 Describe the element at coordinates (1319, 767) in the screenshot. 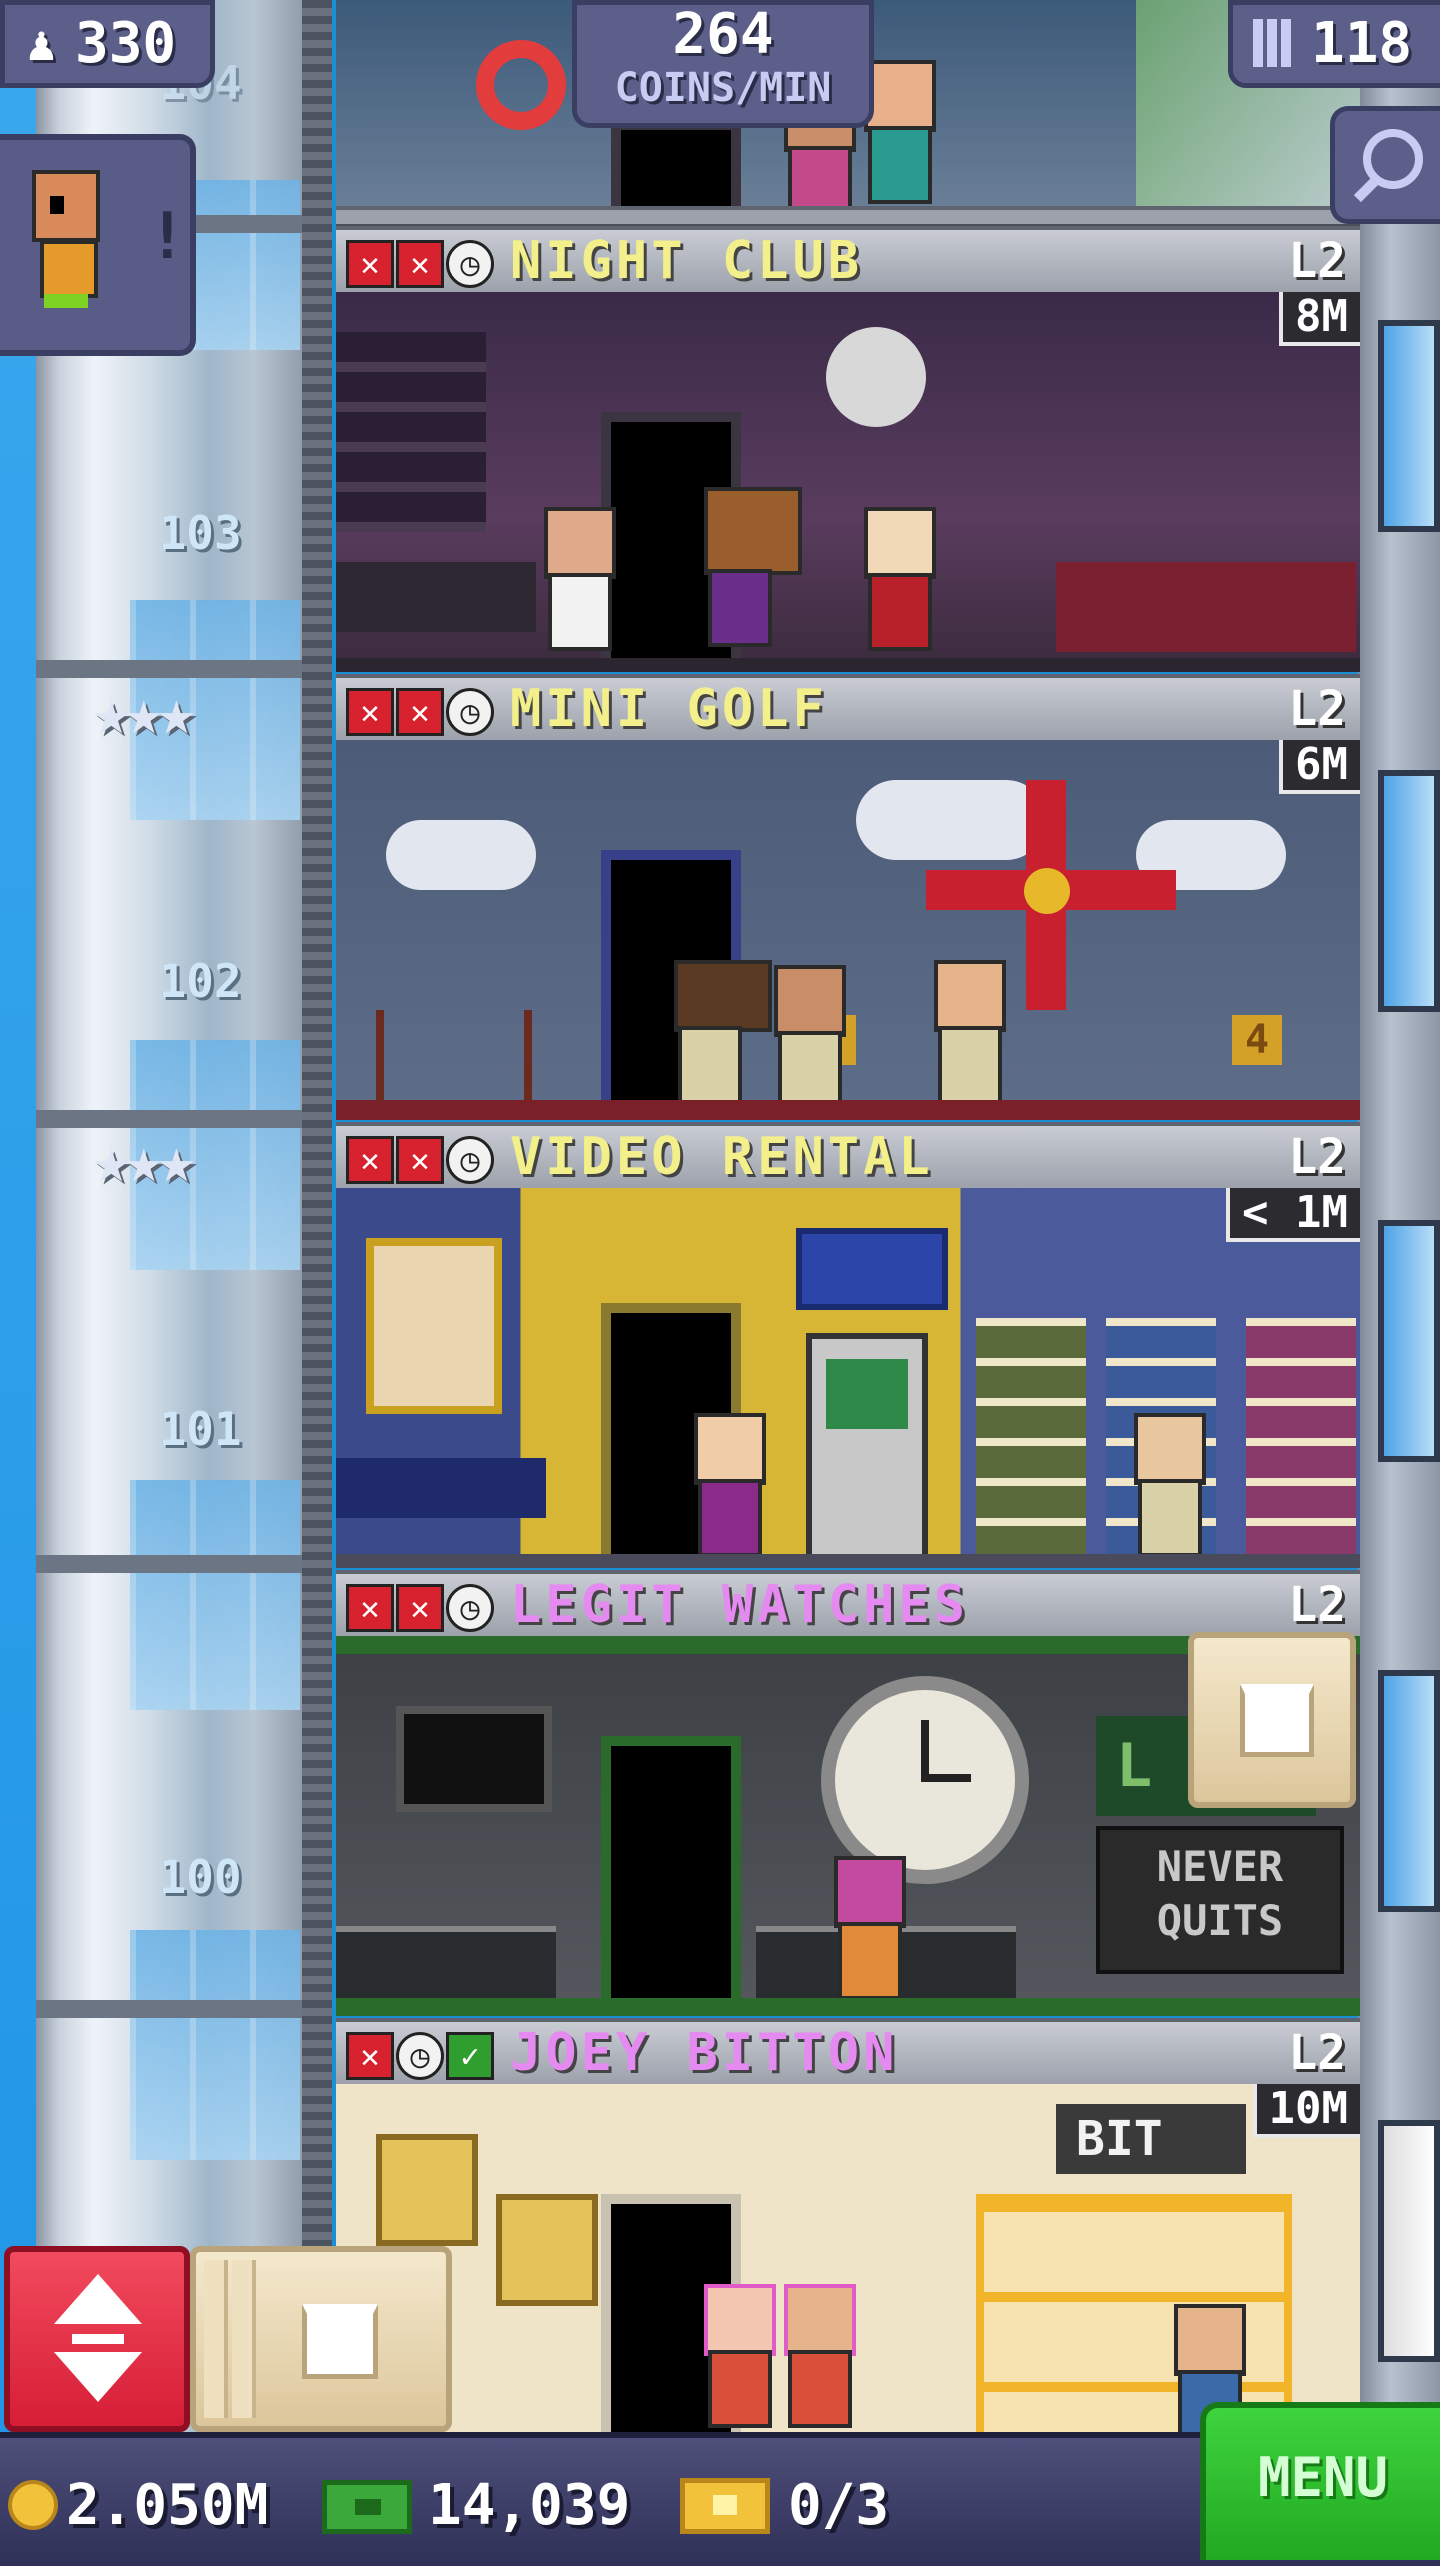

I see `restock-timer: 6M` at that location.